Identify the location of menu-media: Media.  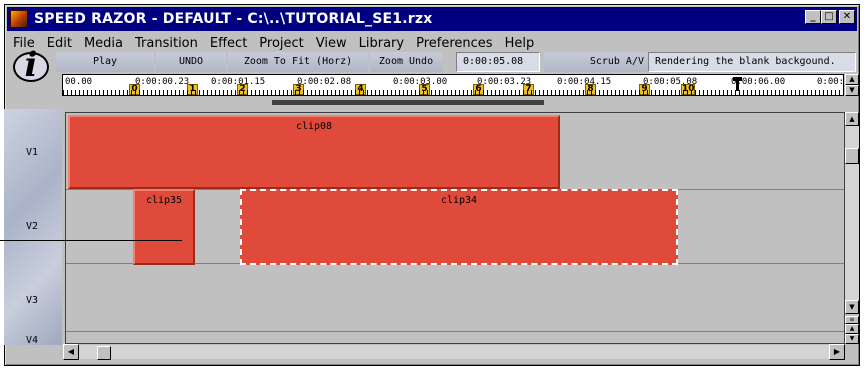
(103, 43).